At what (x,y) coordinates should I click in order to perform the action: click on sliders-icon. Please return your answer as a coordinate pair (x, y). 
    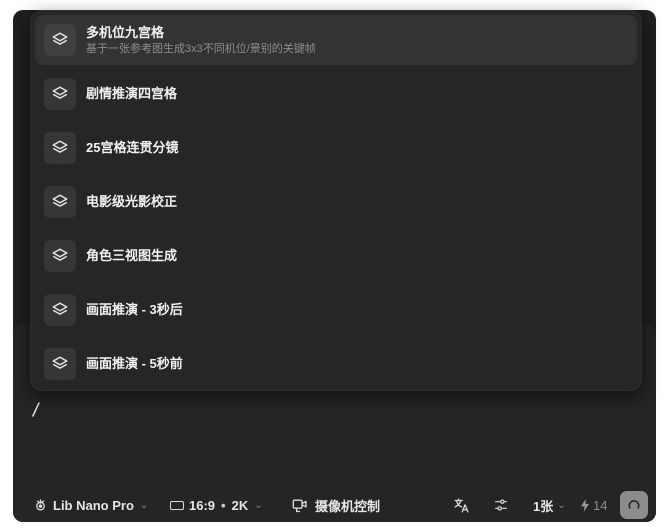
    Looking at the image, I should click on (501, 505).